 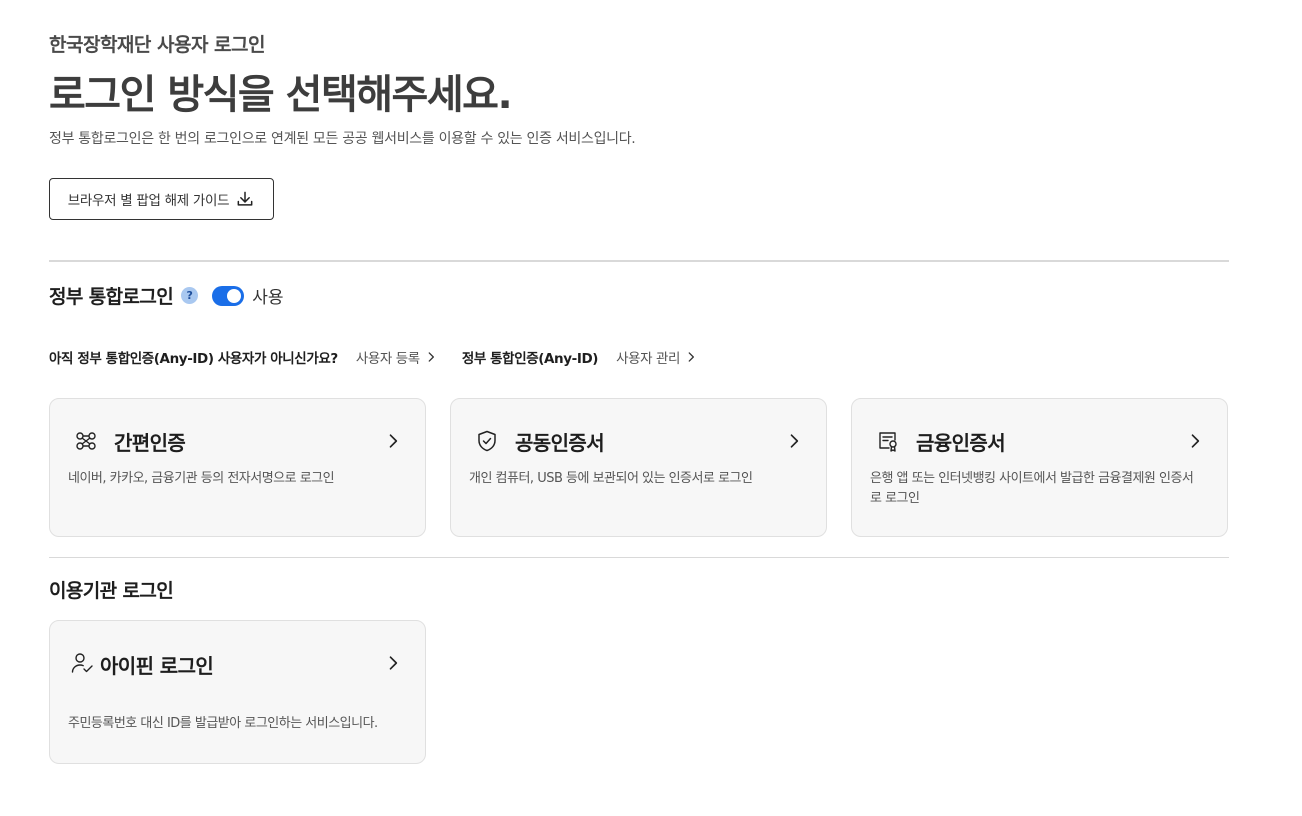 I want to click on register-link-label: 사용자 등록, so click(x=387, y=359).